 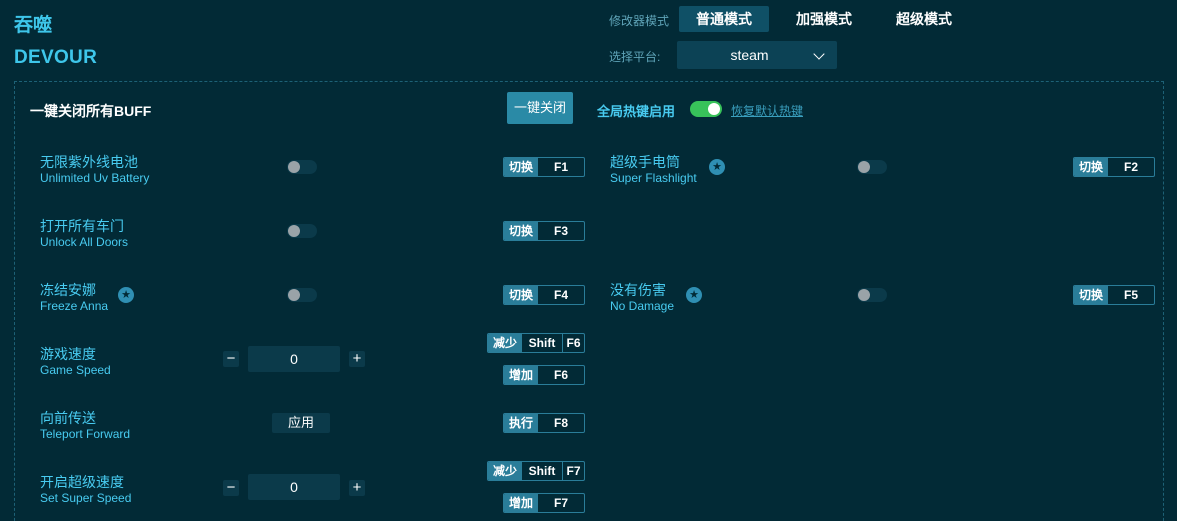 What do you see at coordinates (749, 55) in the screenshot?
I see `platform-value: steam` at bounding box center [749, 55].